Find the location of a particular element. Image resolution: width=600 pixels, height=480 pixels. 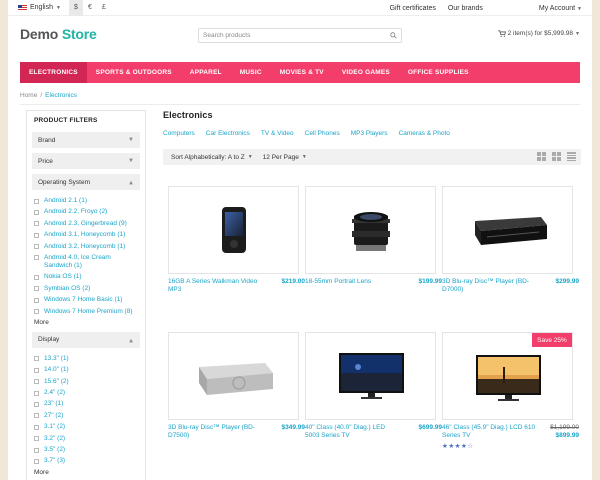

product-image-lcd-tv: Save 25% is located at coordinates (507, 376).